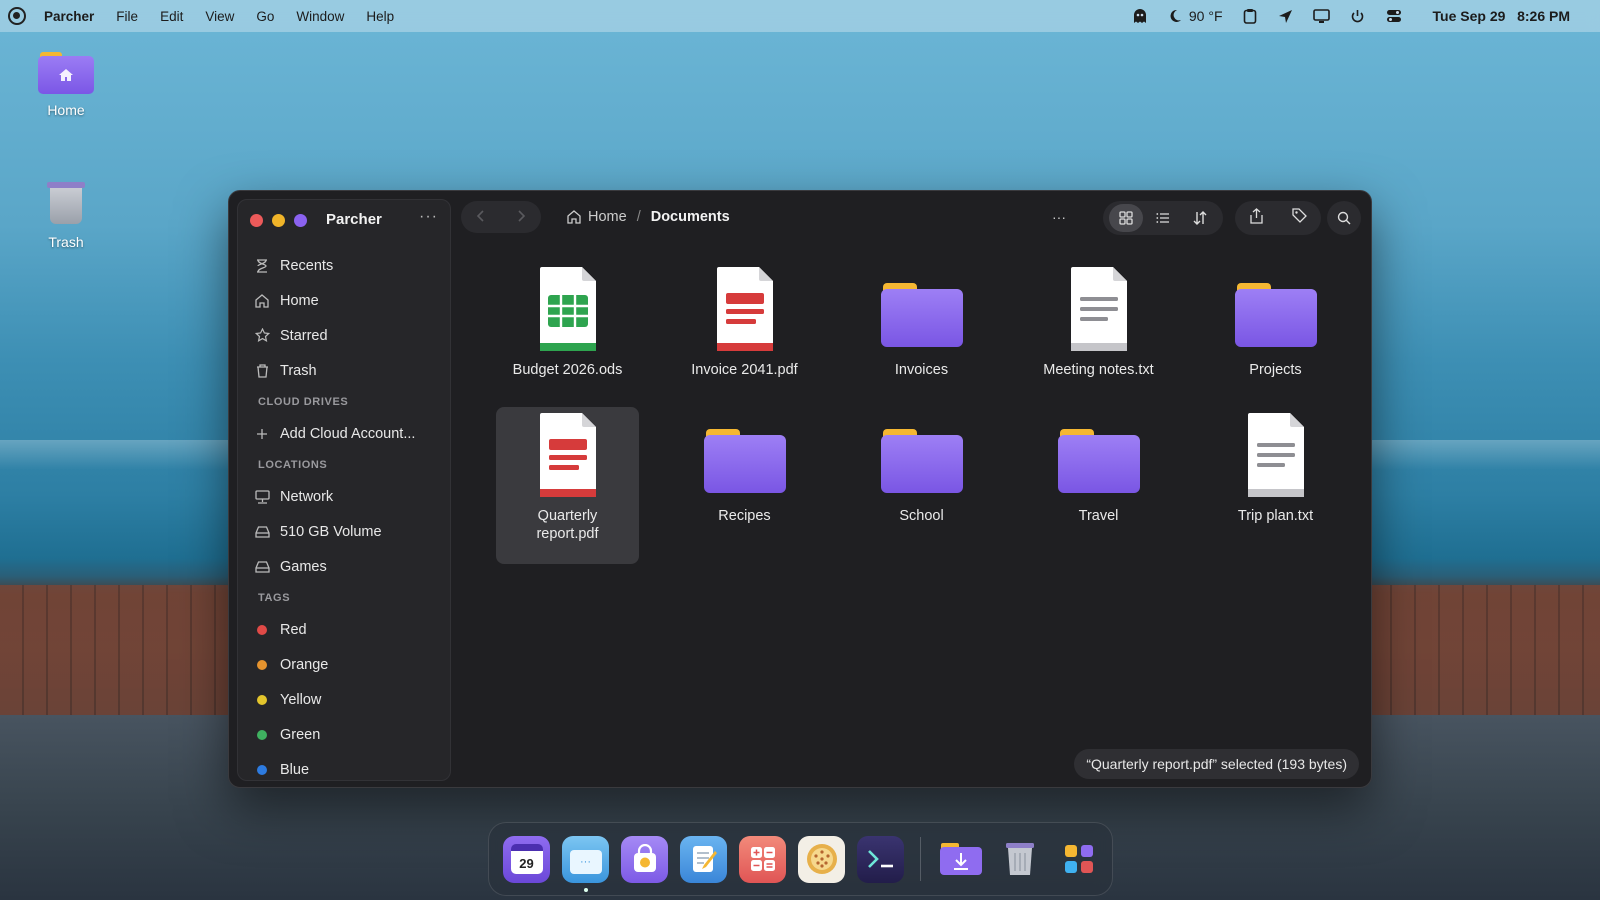 The image size is (1600, 900). What do you see at coordinates (295, 769) in the screenshot?
I see `sidebar-item-label: Blue` at bounding box center [295, 769].